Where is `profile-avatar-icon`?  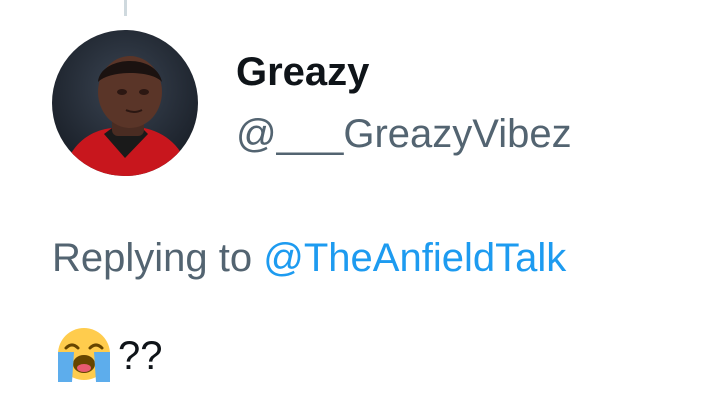 profile-avatar-icon is located at coordinates (125, 103).